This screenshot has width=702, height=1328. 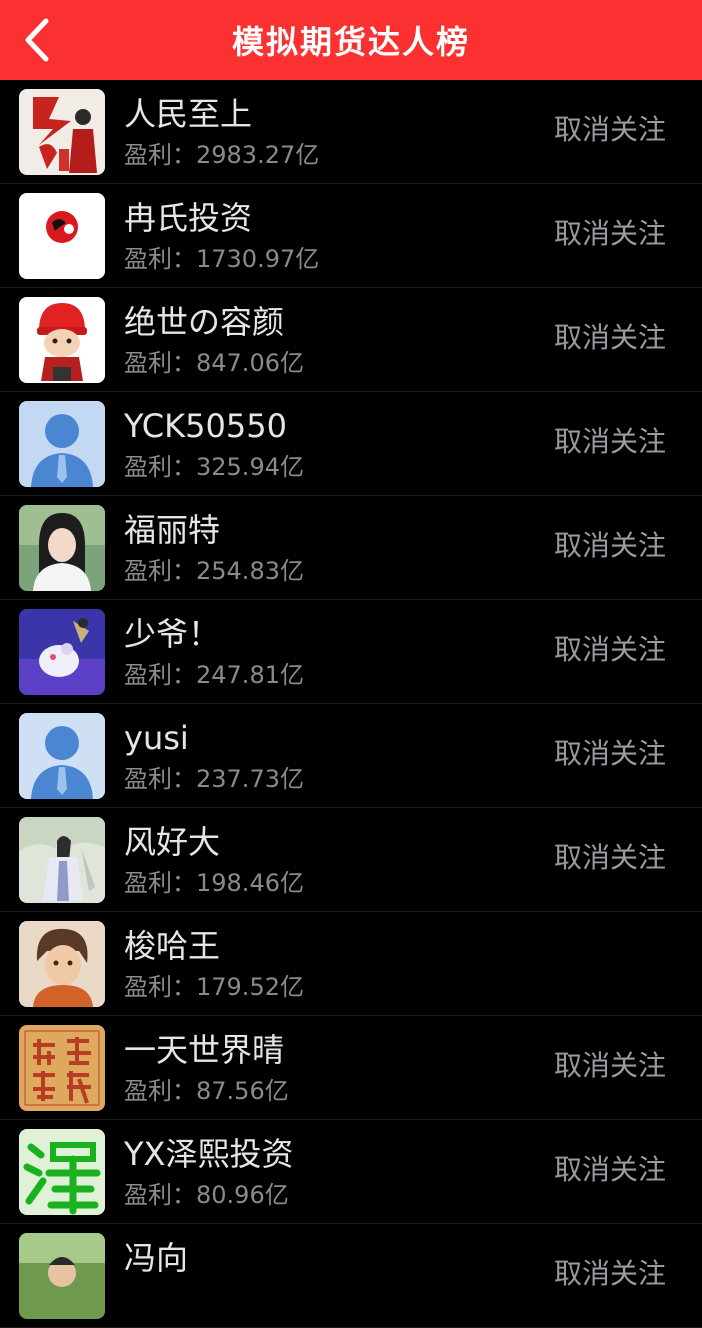 What do you see at coordinates (351, 444) in the screenshot?
I see `list-item: YCK50550 盈利：325.94亿 取消关注` at bounding box center [351, 444].